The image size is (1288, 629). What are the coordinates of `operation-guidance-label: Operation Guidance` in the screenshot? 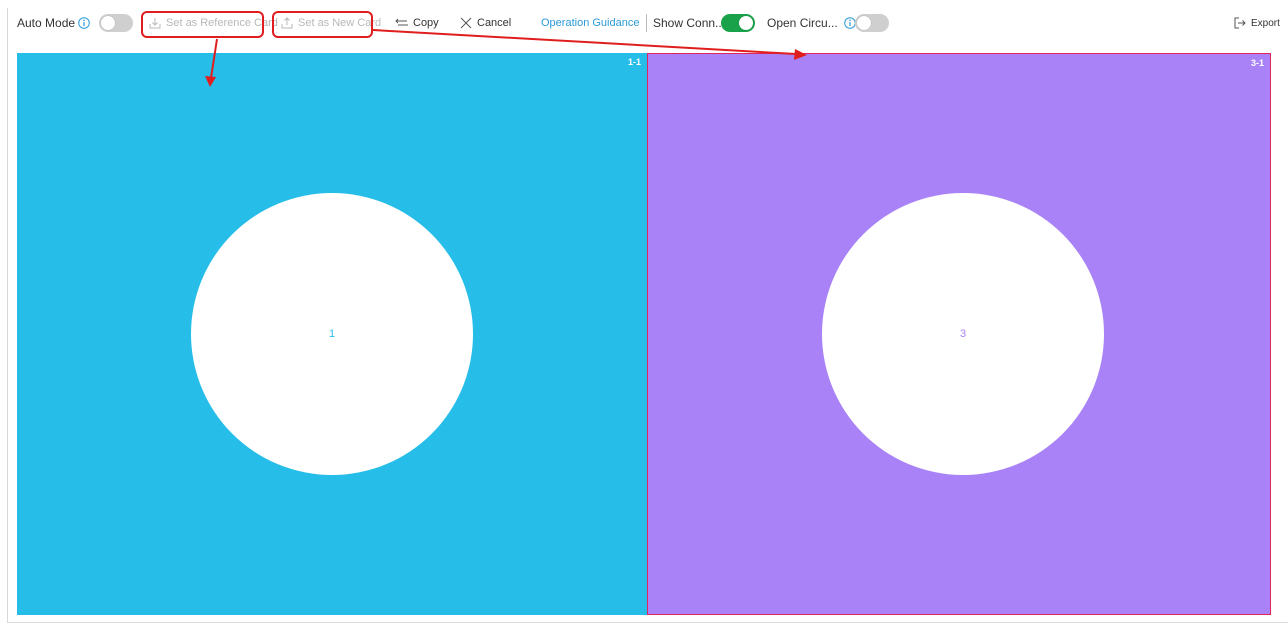 It's located at (590, 23).